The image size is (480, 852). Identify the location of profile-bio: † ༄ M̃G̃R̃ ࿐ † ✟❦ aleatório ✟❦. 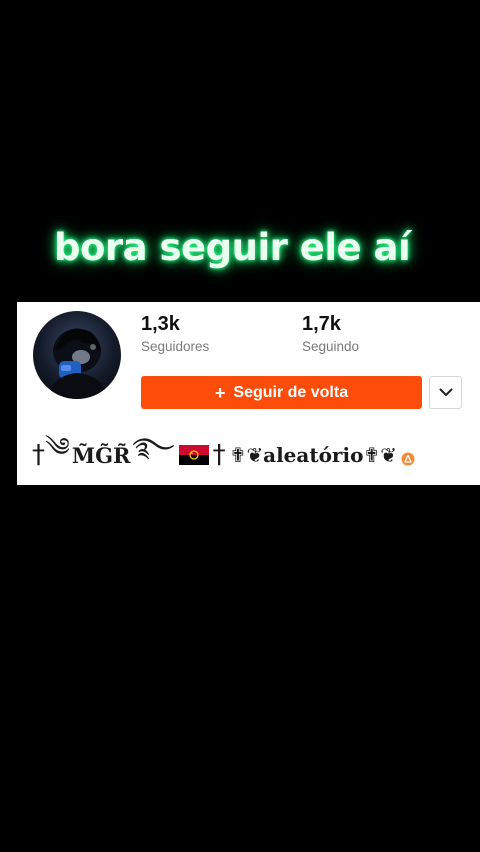
(223, 454).